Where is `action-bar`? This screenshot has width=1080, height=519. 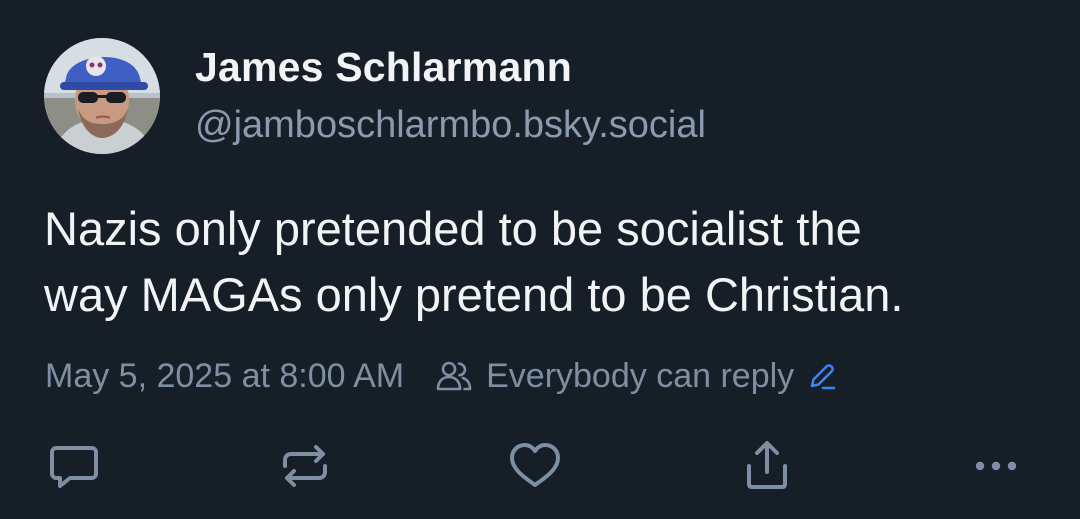 action-bar is located at coordinates (540, 466).